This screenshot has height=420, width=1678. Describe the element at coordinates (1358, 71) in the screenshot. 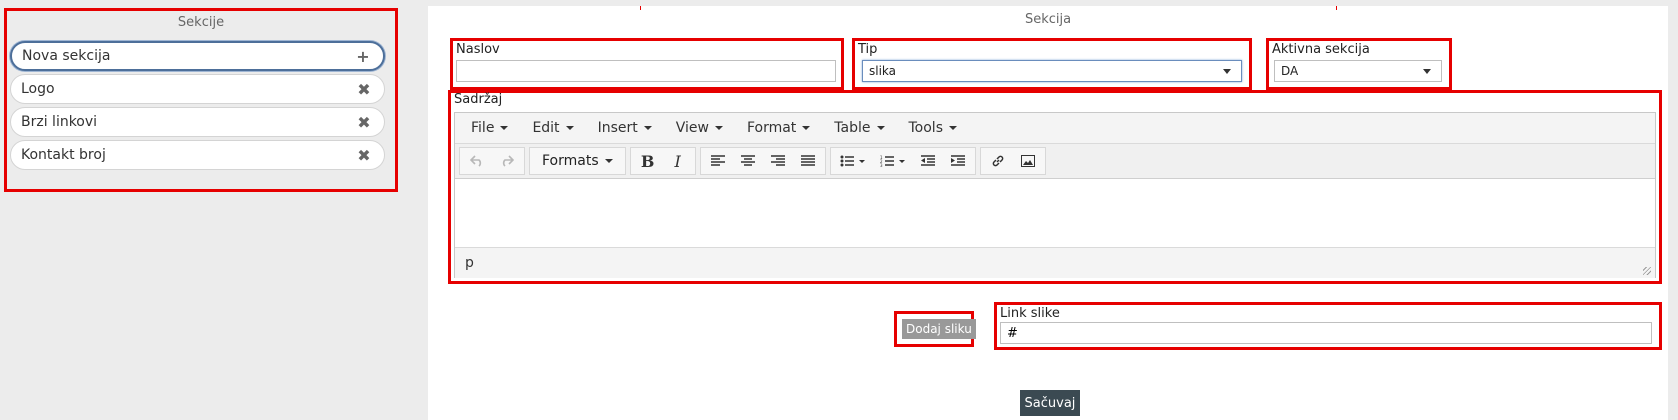

I see `aktivna-select: DA` at that location.